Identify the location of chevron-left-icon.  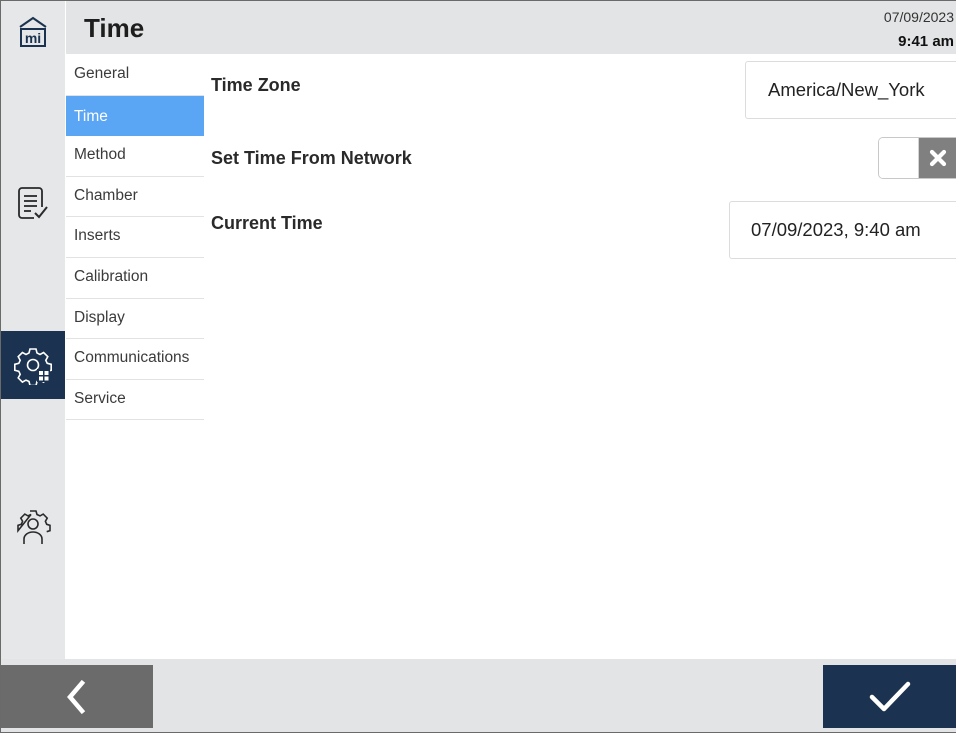
(75, 696).